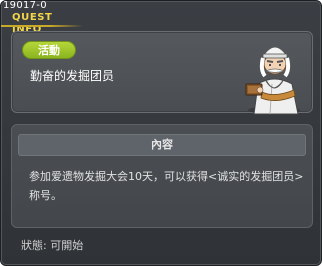 The height and width of the screenshot is (266, 322). I want to click on quest-status: 狀態: 可開始, so click(52, 246).